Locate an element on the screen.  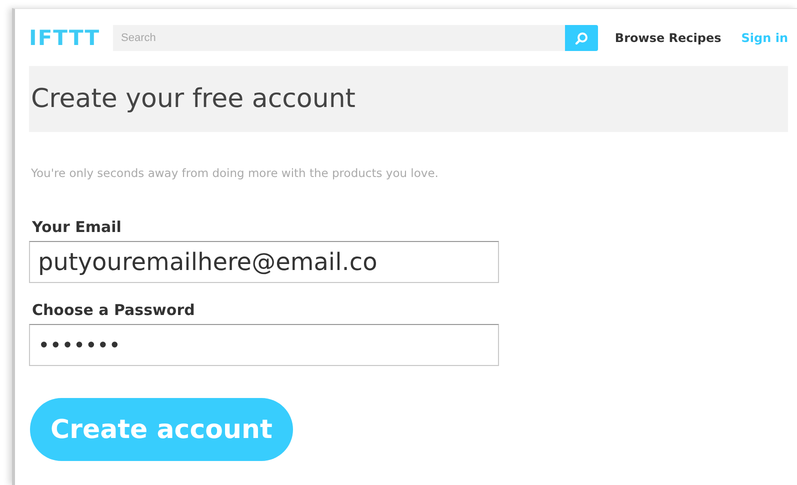
field-label: Choose a Password is located at coordinates (114, 310).